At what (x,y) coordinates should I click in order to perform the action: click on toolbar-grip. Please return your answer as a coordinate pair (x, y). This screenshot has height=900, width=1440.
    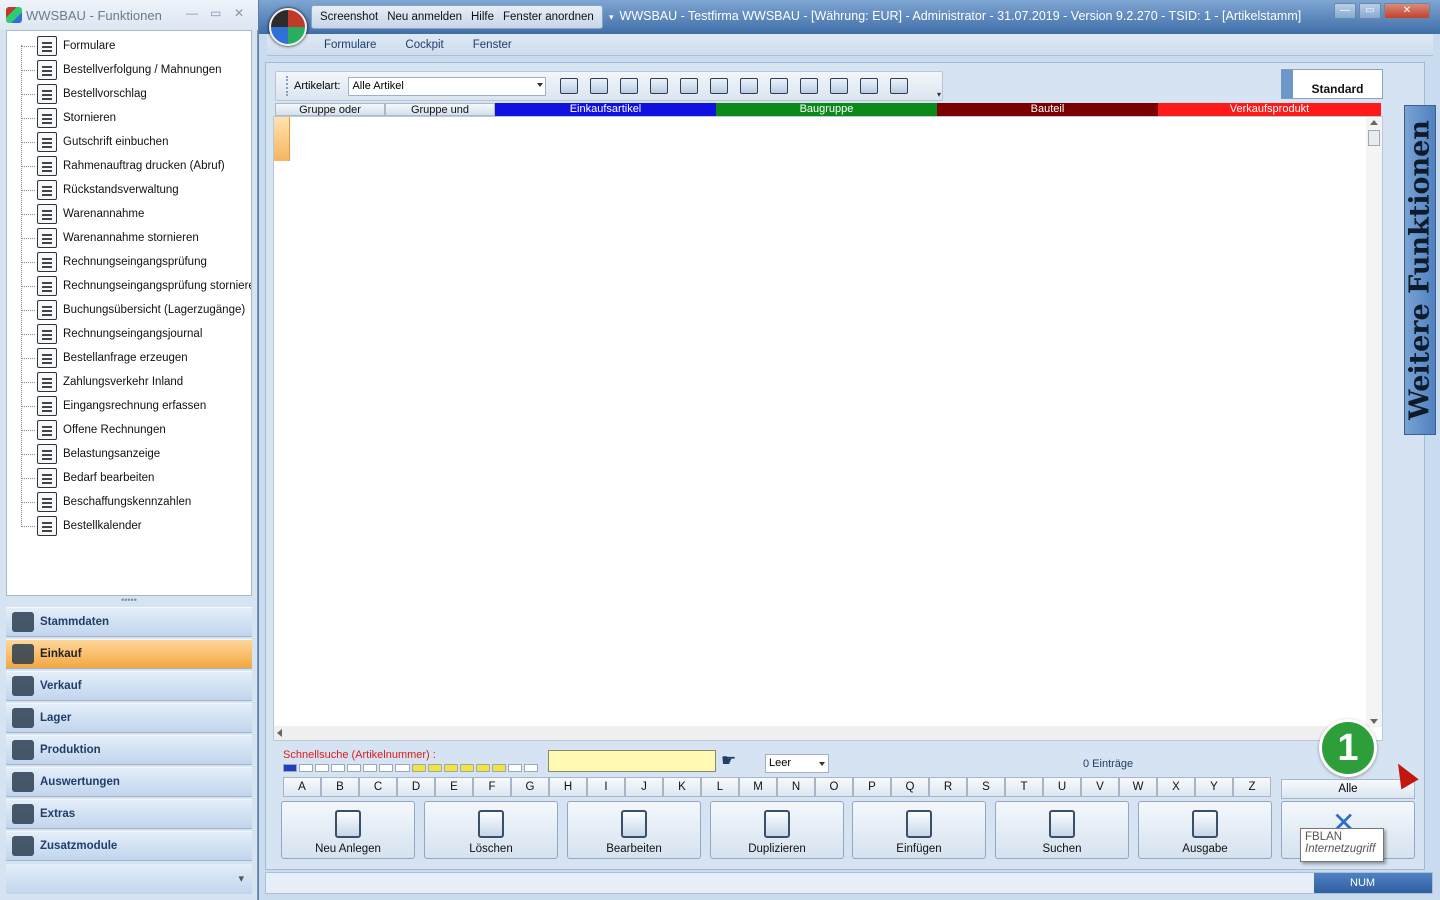
    Looking at the image, I should click on (287, 86).